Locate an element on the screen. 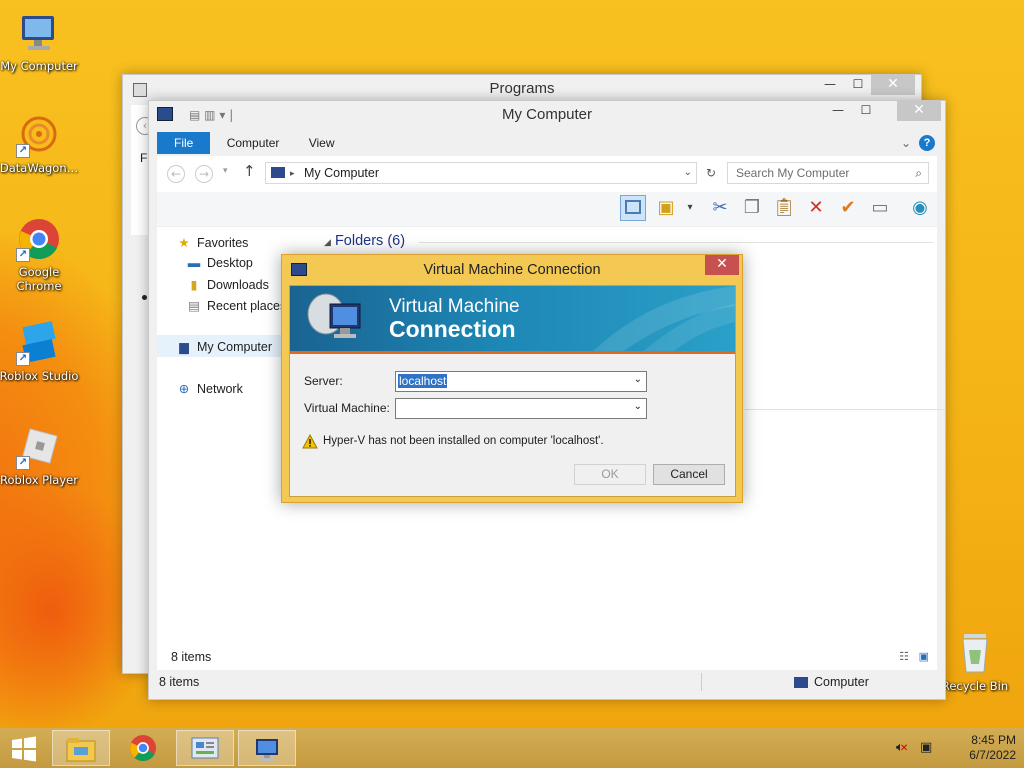 The height and width of the screenshot is (768, 1024). clock: 8:45 PM 6/7/2022 is located at coordinates (980, 748).